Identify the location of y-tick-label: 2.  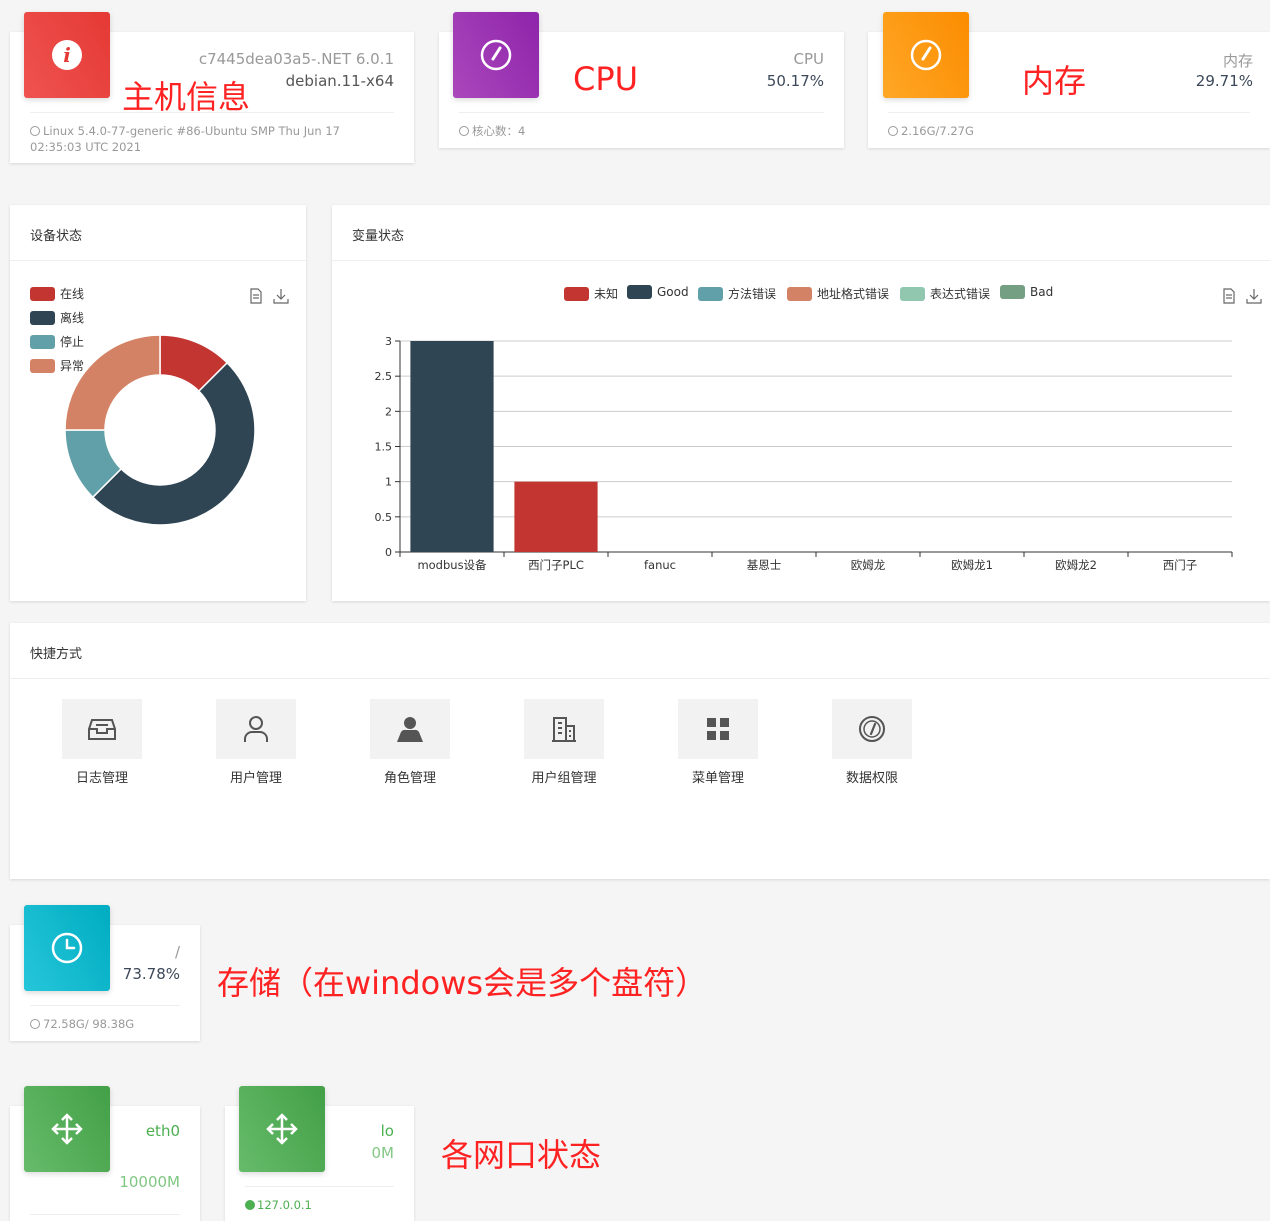
(388, 411).